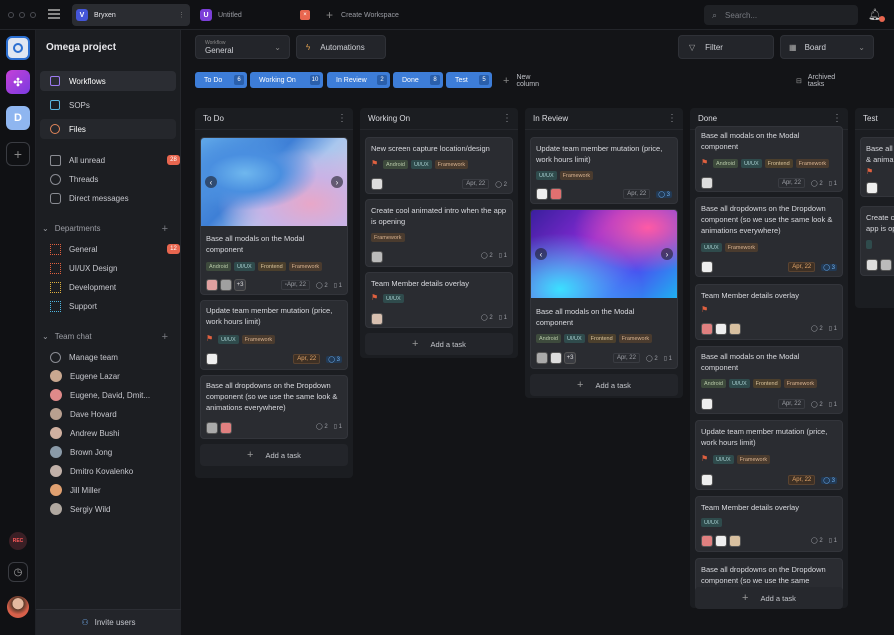  What do you see at coordinates (255, 15) in the screenshot?
I see `tab-untitled: U Untitled ×` at bounding box center [255, 15].